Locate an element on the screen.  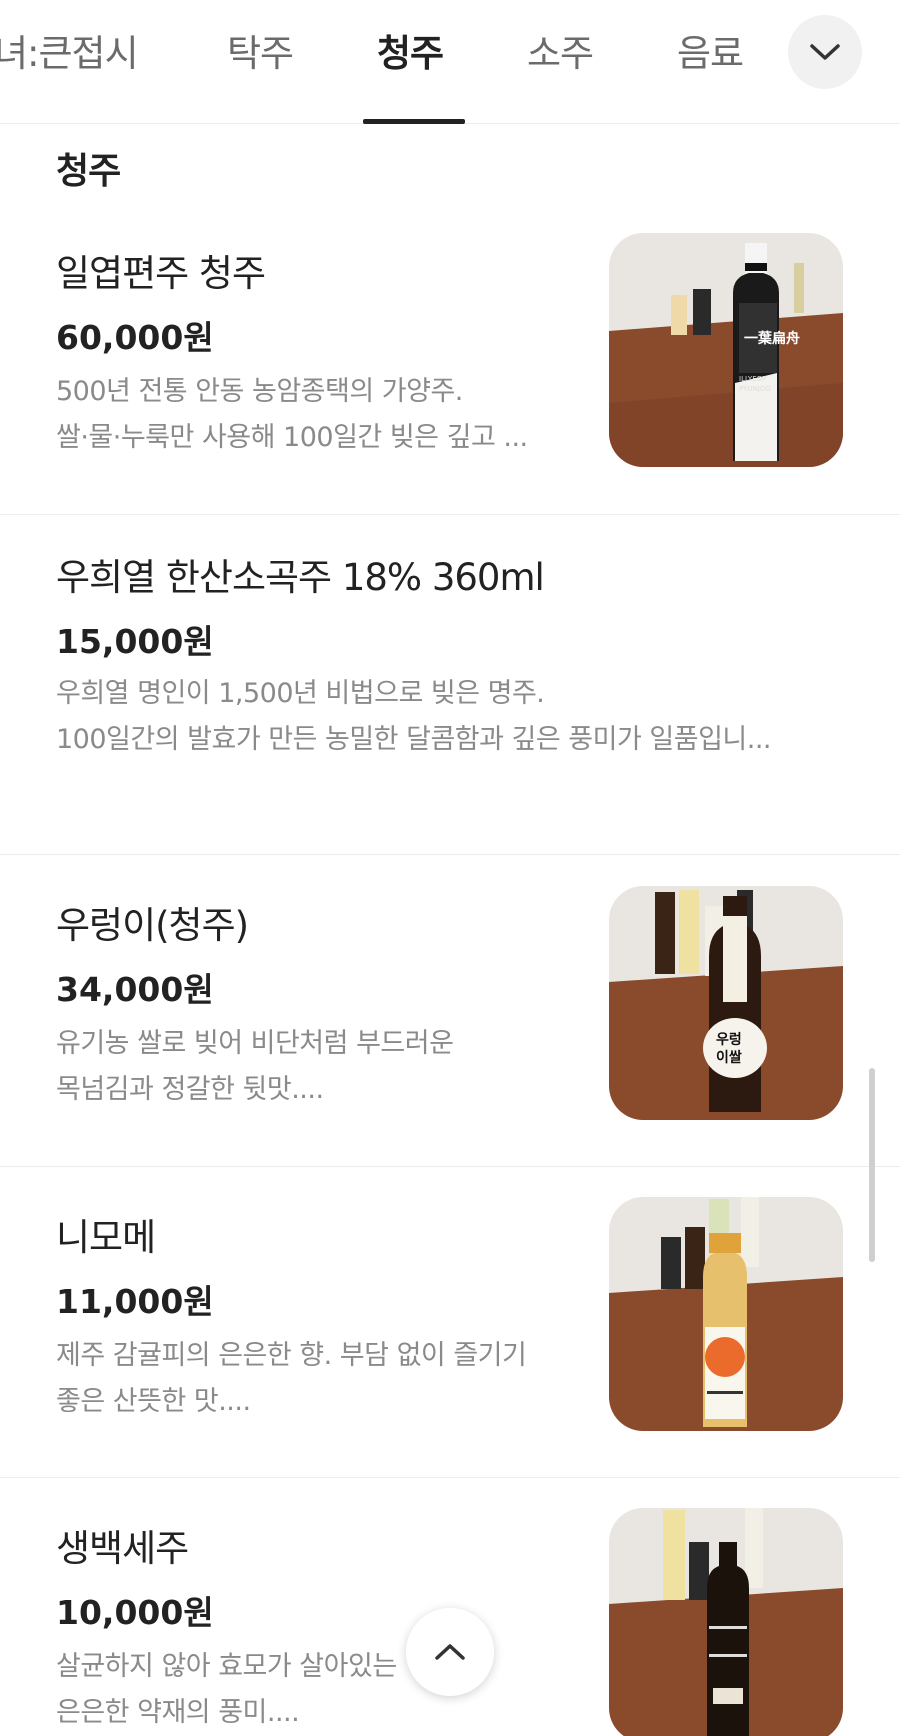
item-image: 우렁 이쌀 is located at coordinates (726, 1003).